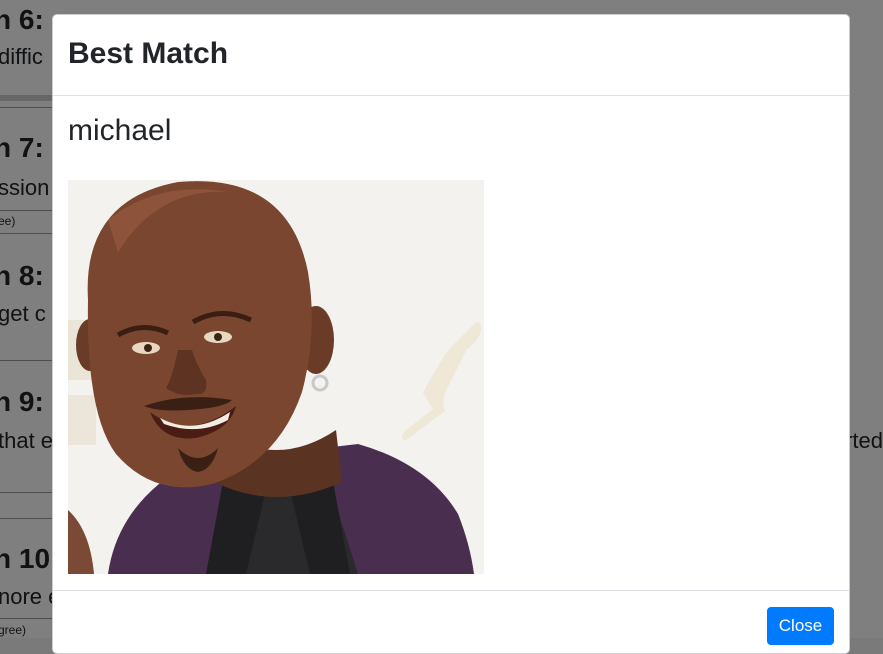 This screenshot has height=654, width=883. What do you see at coordinates (451, 55) in the screenshot?
I see `modal-header: Best Match` at bounding box center [451, 55].